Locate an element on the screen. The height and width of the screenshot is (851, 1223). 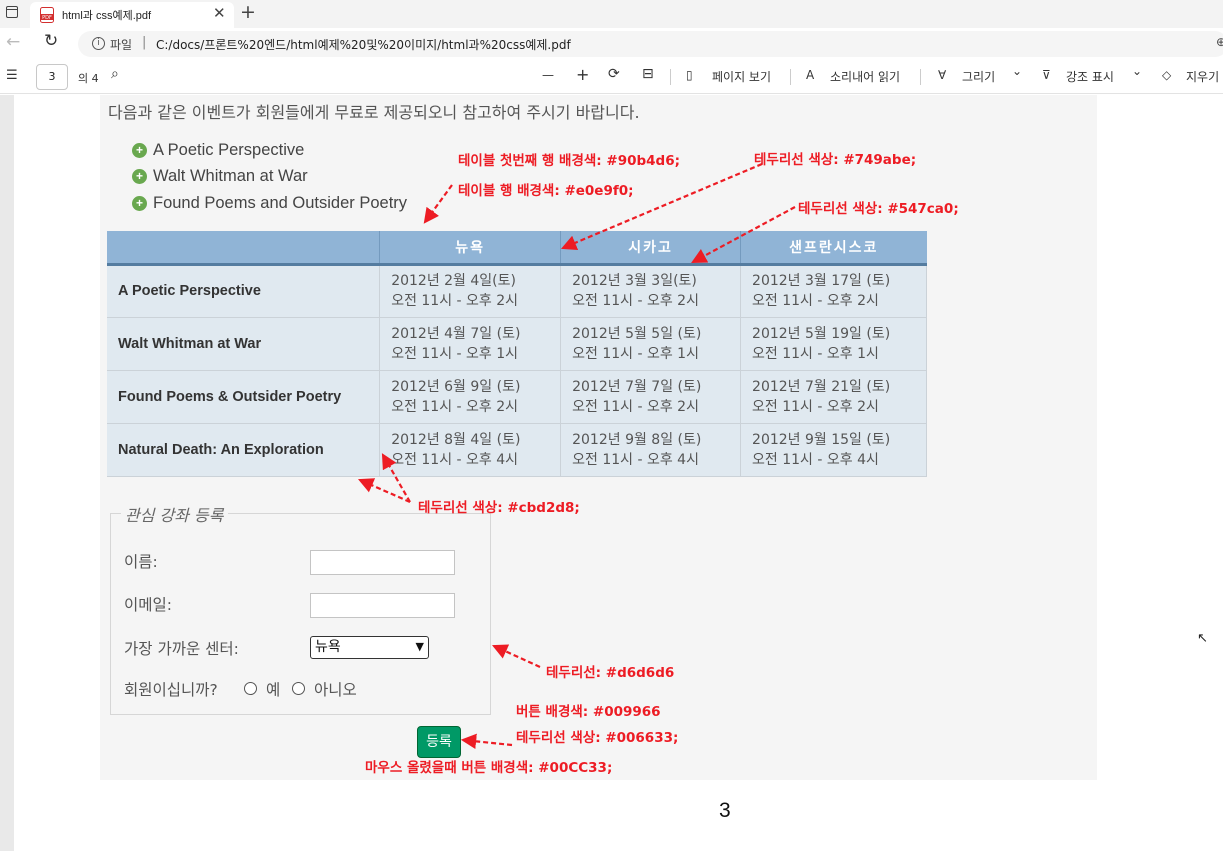
radio-no-label: 아니오 is located at coordinates (335, 690).